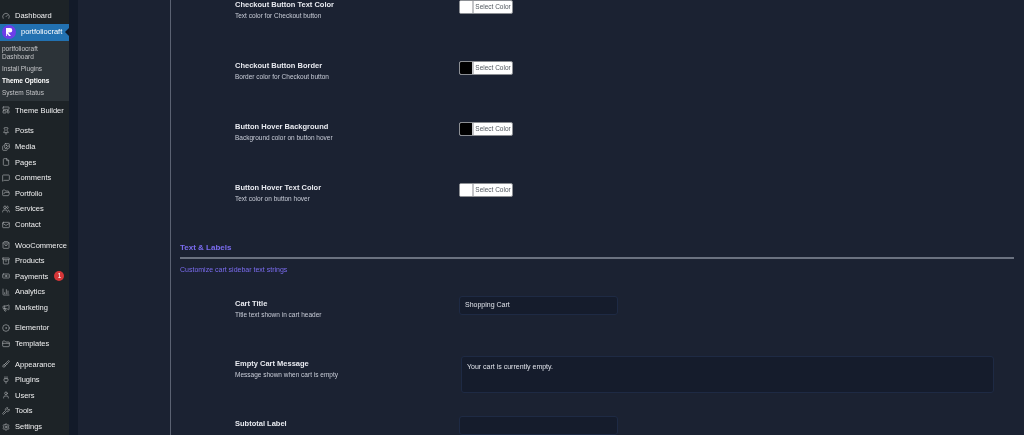 The width and height of the screenshot is (1024, 435). Describe the element at coordinates (6, 162) in the screenshot. I see `page-icon` at that location.